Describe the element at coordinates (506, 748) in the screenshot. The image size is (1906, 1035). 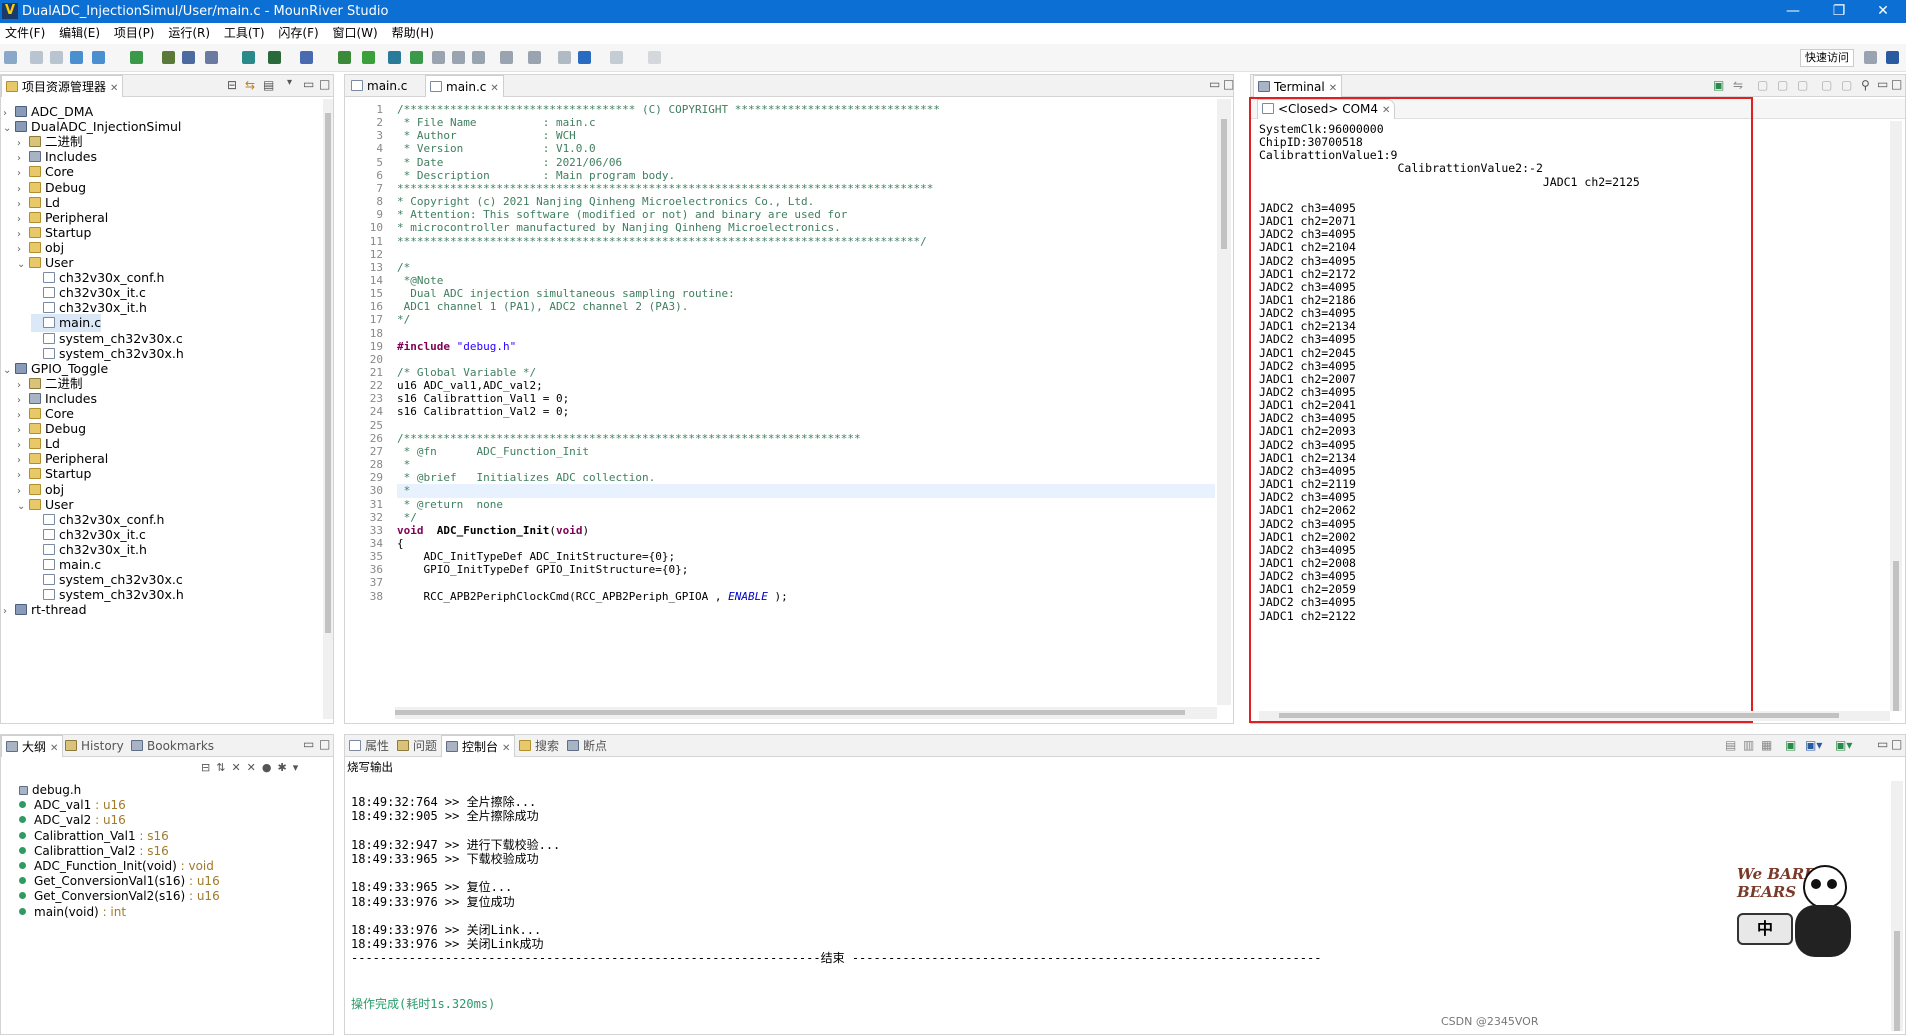
I see `close-icon: ✕` at that location.